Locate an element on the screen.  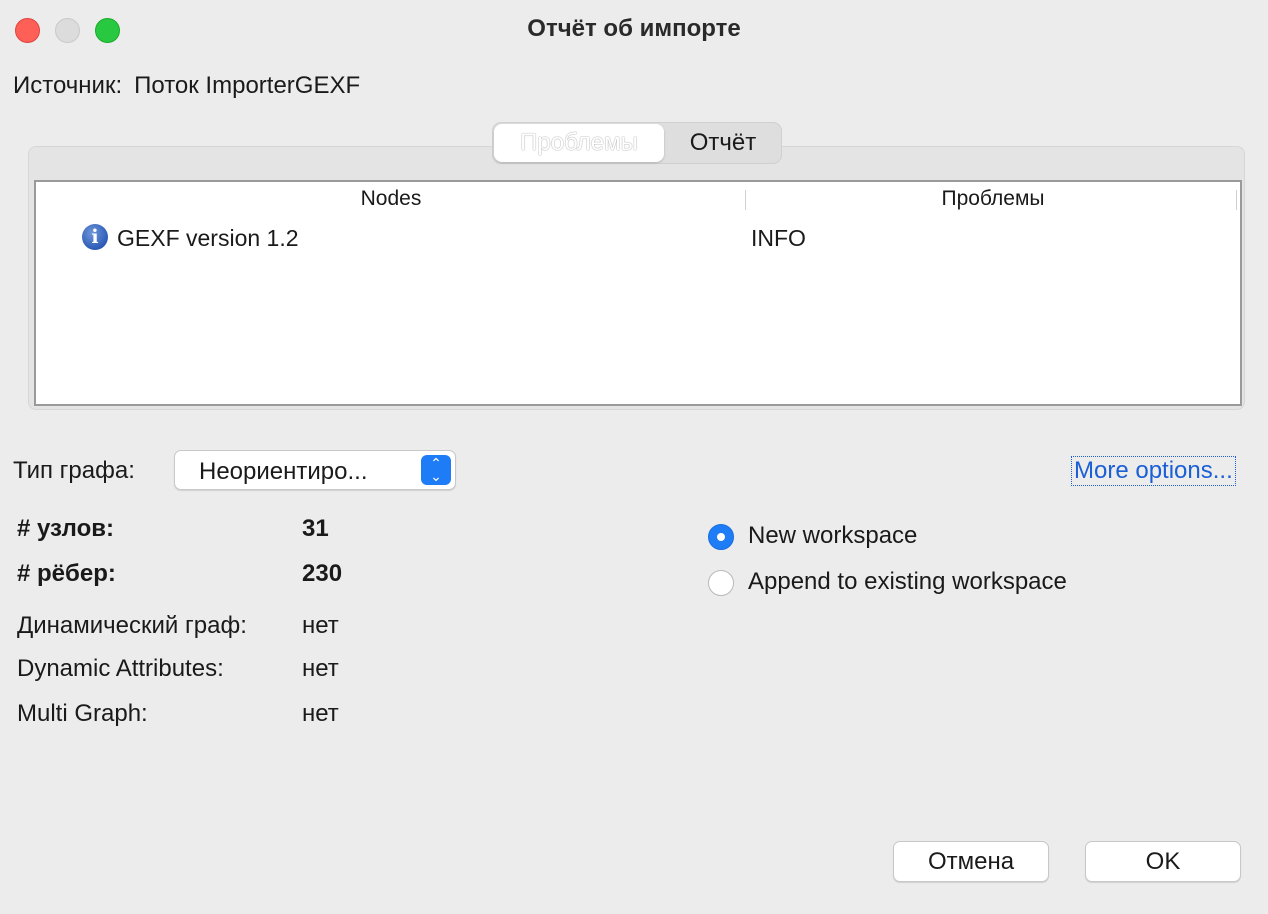
column-divider is located at coordinates (1236, 200).